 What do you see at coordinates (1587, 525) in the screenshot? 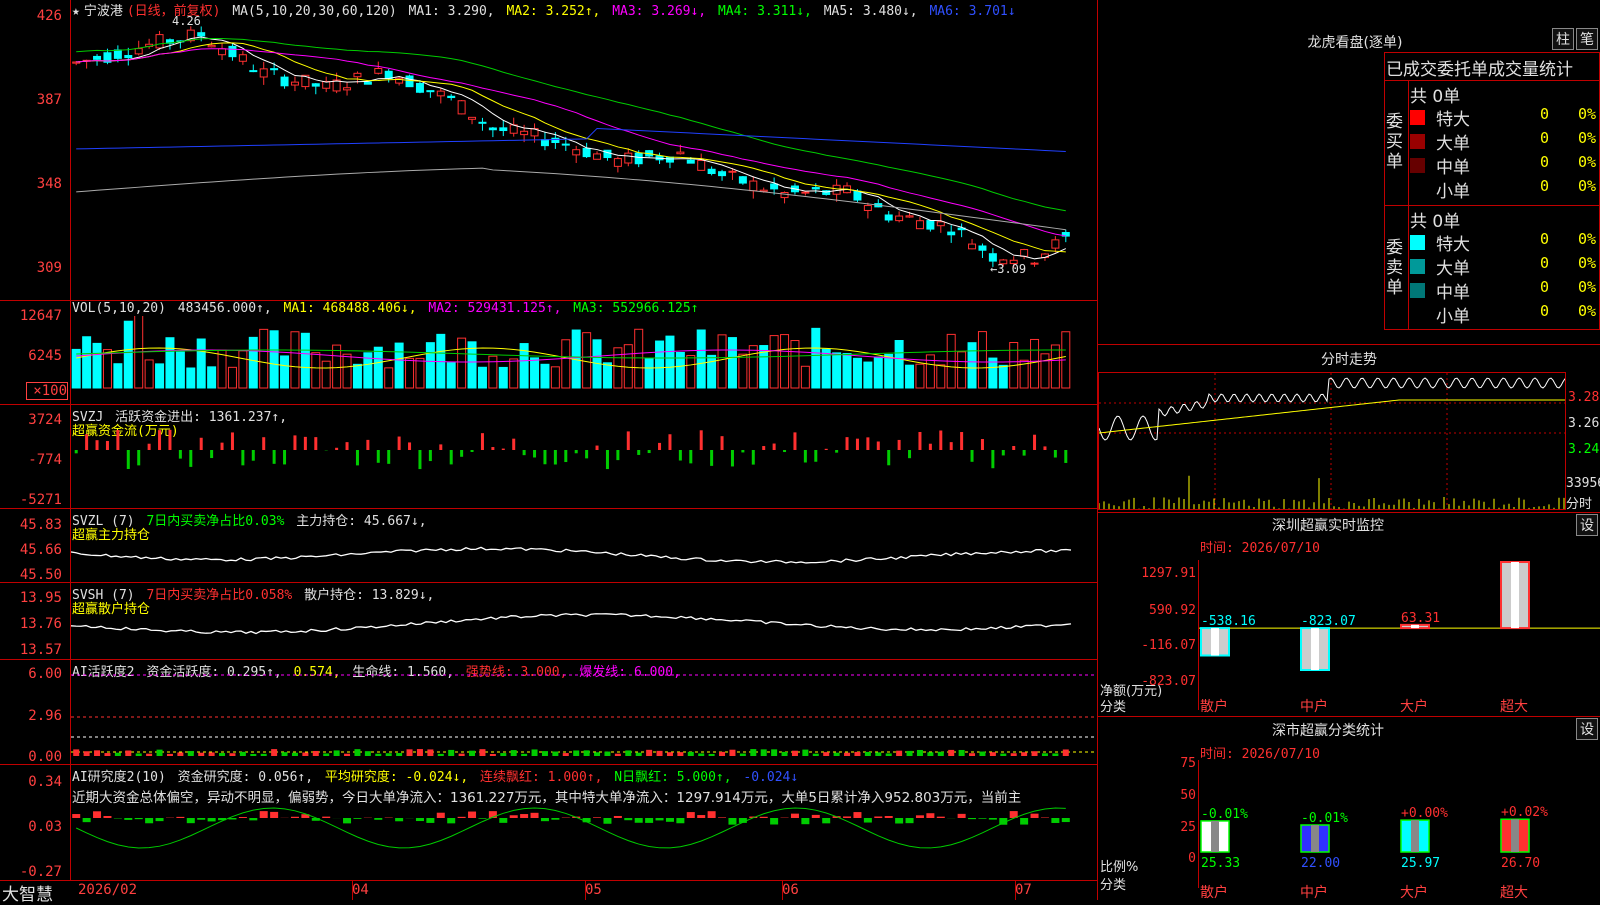
I see `monitor-settings-button: 设` at bounding box center [1587, 525].